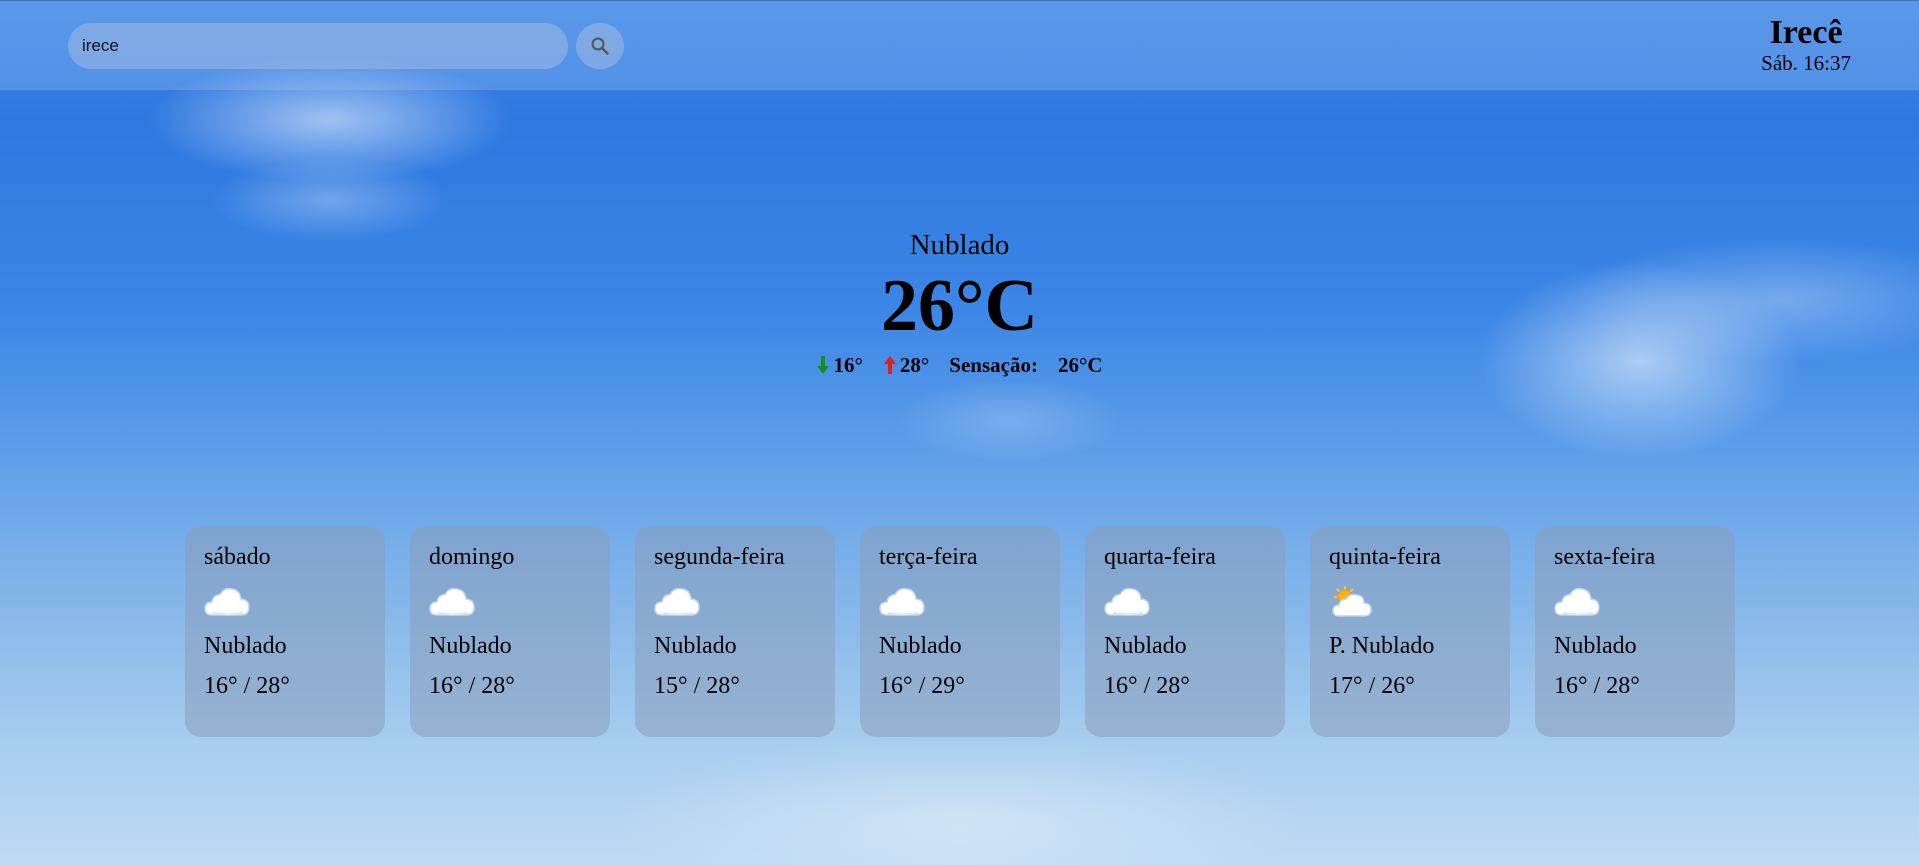 This screenshot has height=865, width=1919. Describe the element at coordinates (1080, 365) in the screenshot. I see `feels-like-value: 26°C` at that location.